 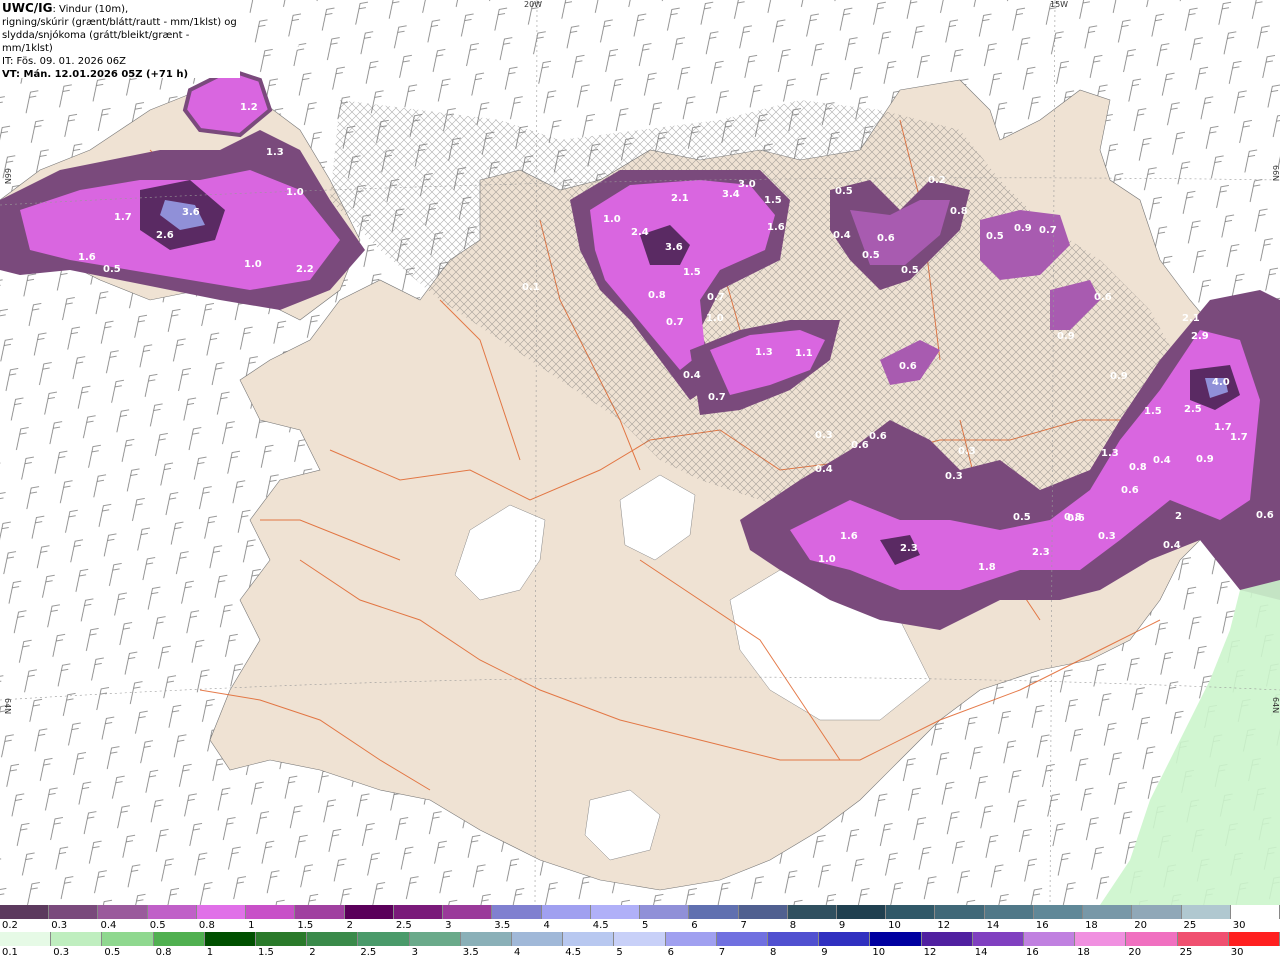 What do you see at coordinates (112, 952) in the screenshot?
I see `colorbar-label: 0.5` at bounding box center [112, 952].